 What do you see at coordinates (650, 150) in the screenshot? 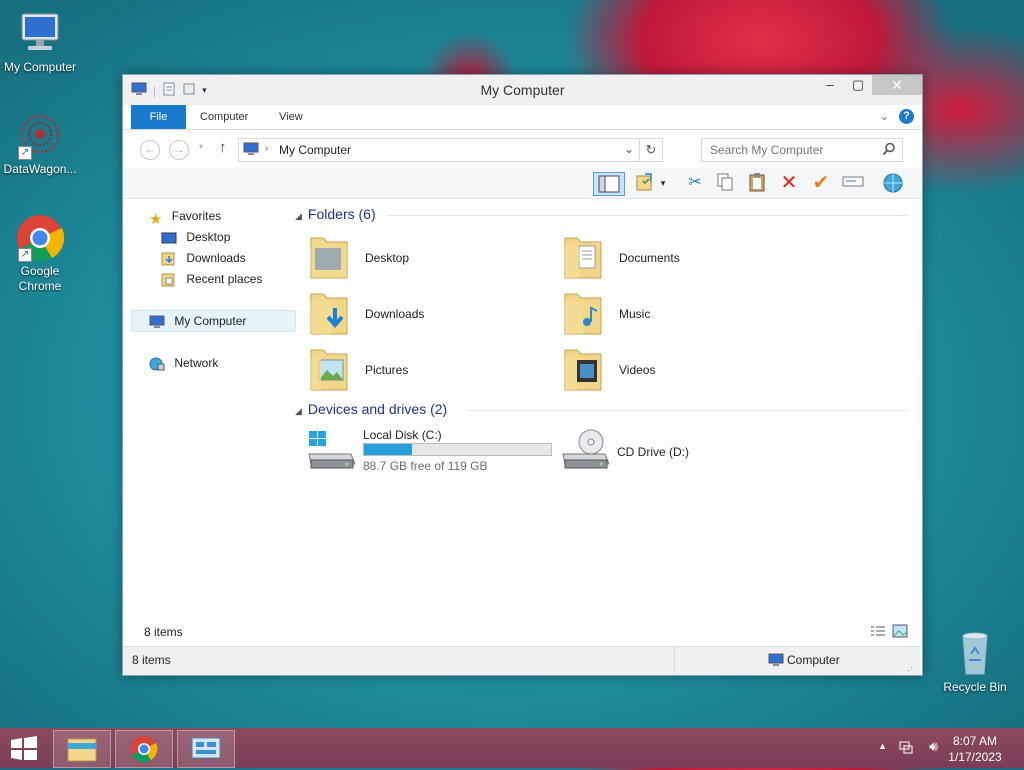
I see `refresh-icon: ↻` at bounding box center [650, 150].